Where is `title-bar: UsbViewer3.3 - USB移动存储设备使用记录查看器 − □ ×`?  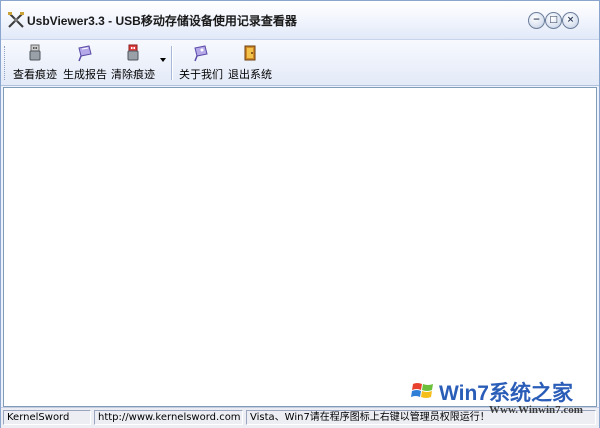
title-bar: UsbViewer3.3 - USB移动存储设备使用记录查看器 − □ × is located at coordinates (300, 20).